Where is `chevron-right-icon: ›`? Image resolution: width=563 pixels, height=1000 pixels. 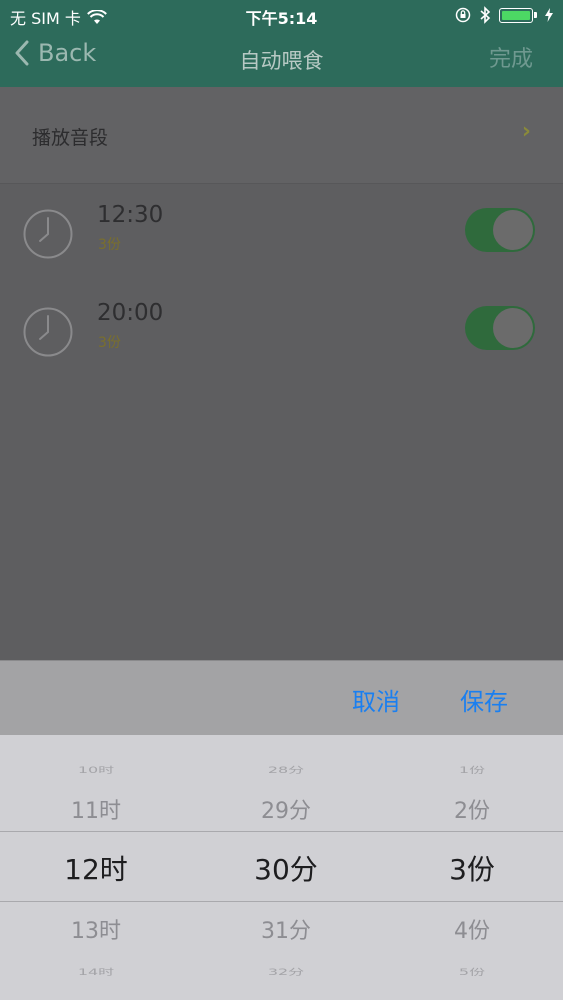 chevron-right-icon: › is located at coordinates (526, 131).